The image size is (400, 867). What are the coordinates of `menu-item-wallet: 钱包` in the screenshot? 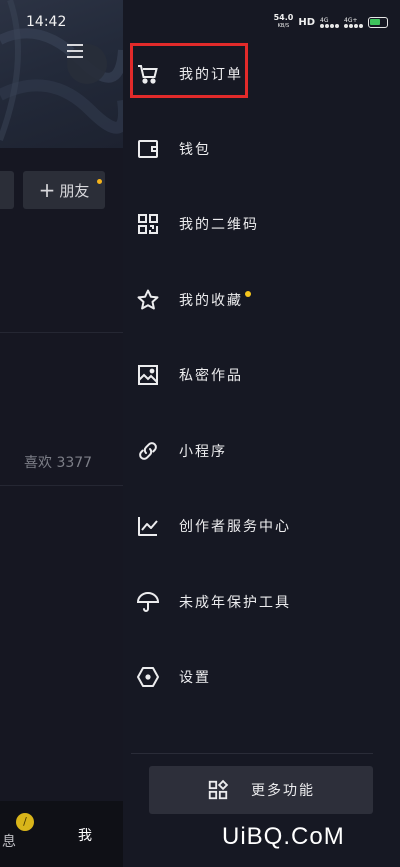 It's located at (260, 149).